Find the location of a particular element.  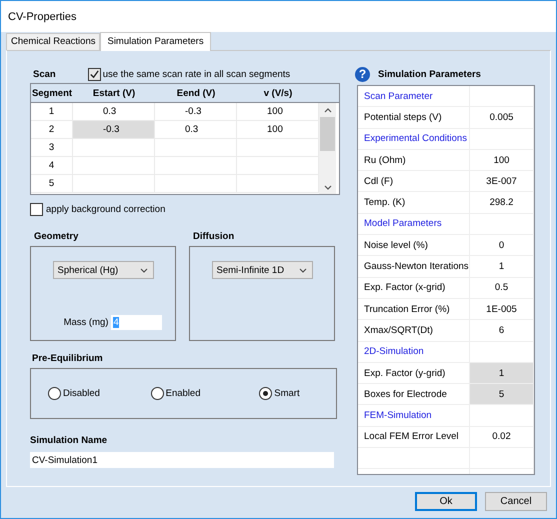

dropdown: Semi-Infinite 1D is located at coordinates (262, 270).